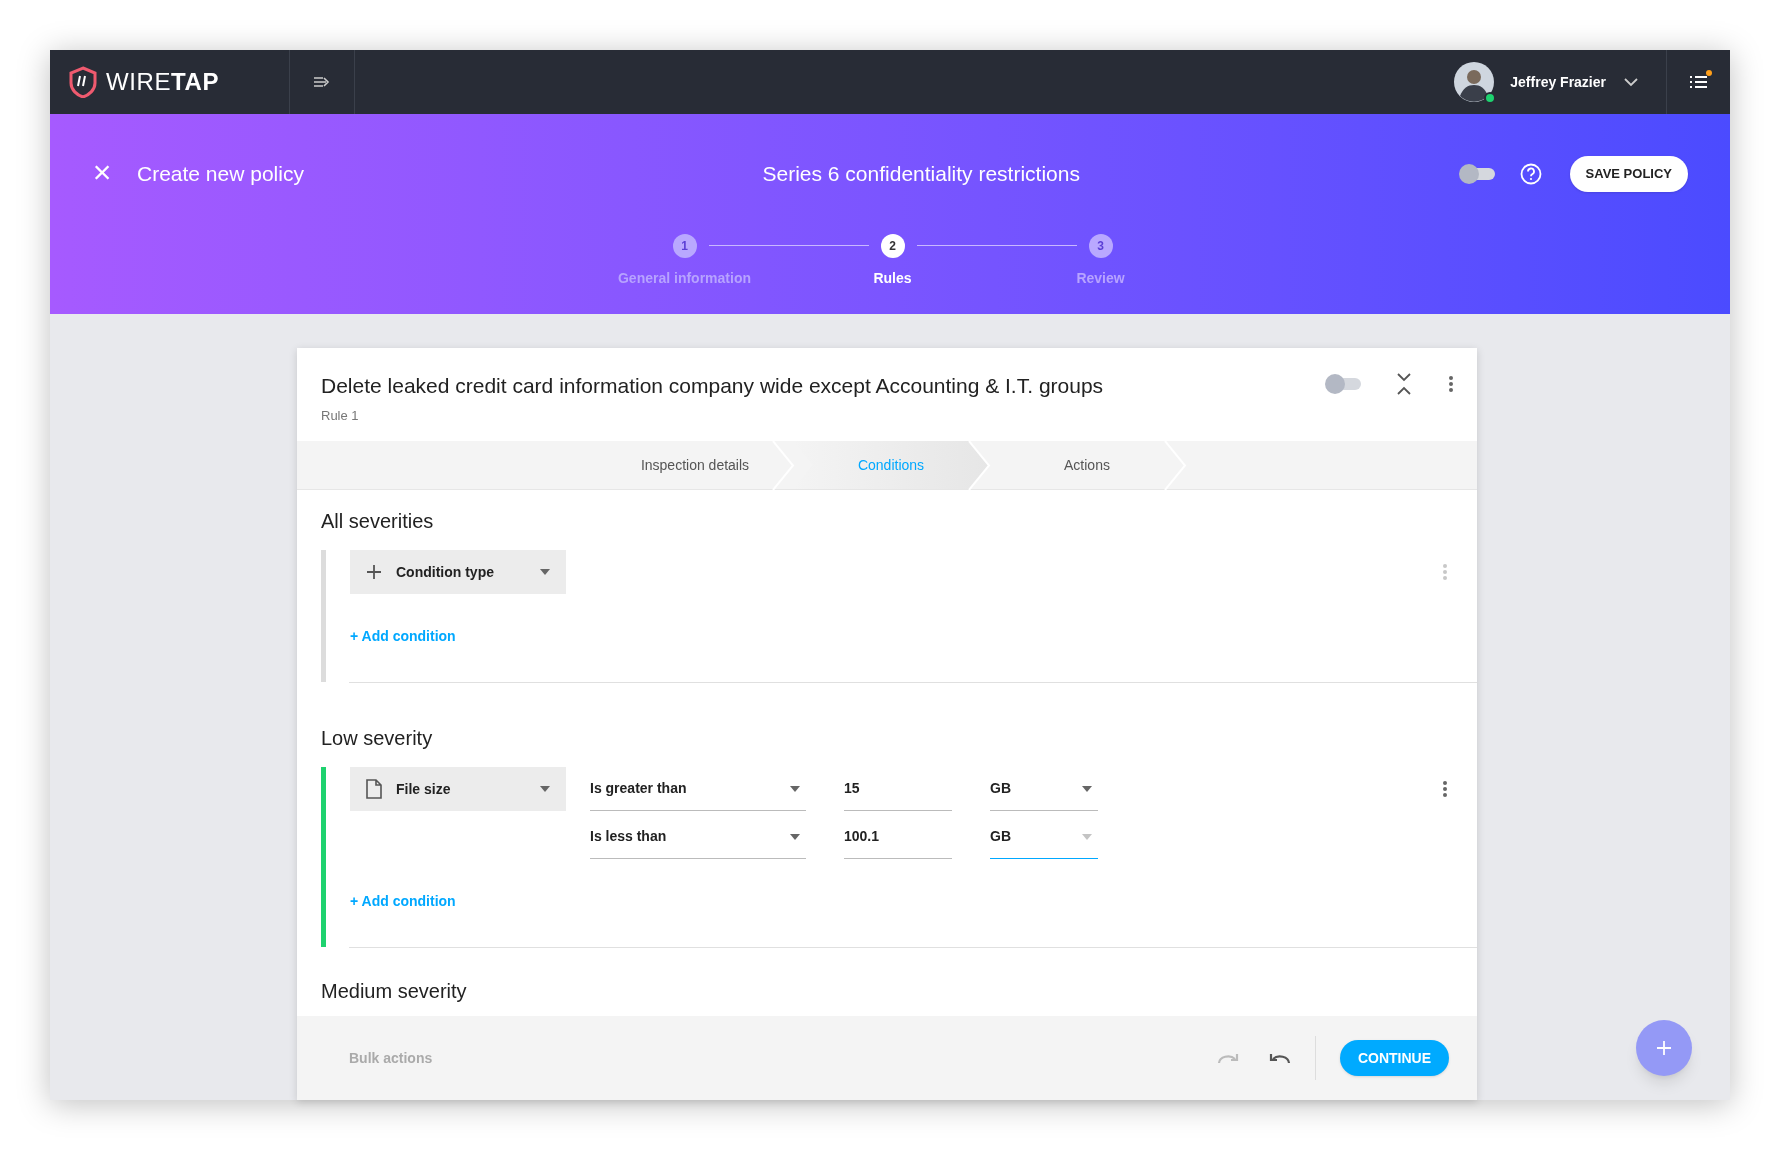 This screenshot has width=1780, height=1151. What do you see at coordinates (377, 738) in the screenshot?
I see `section-title: Low severity` at bounding box center [377, 738].